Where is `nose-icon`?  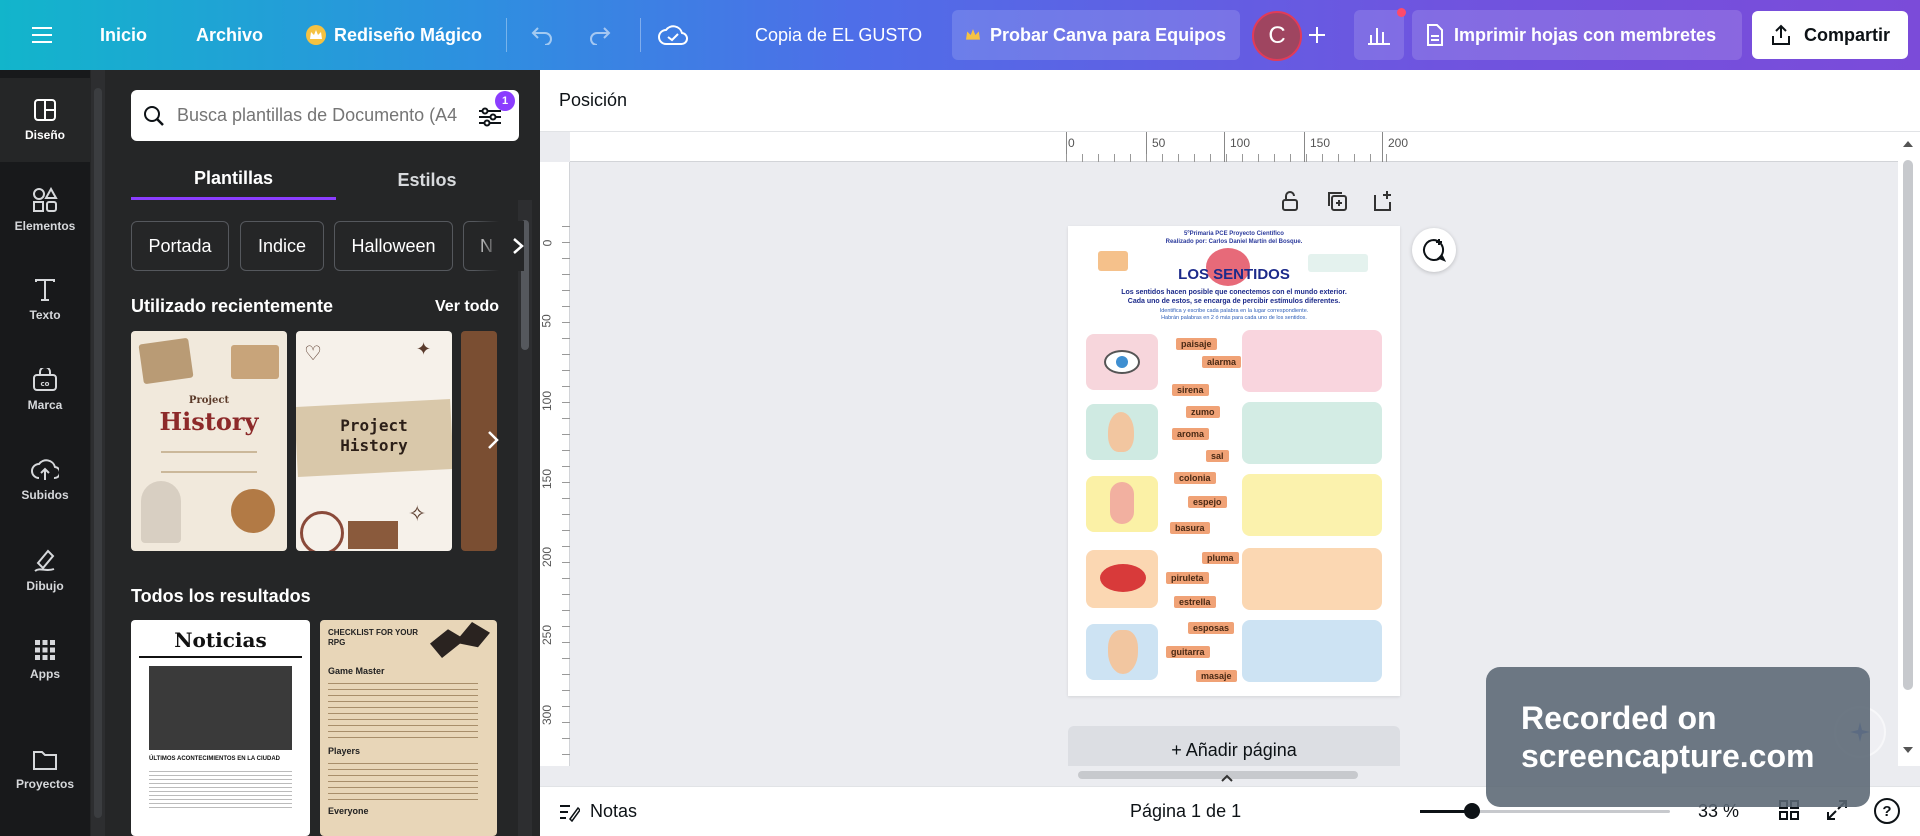 nose-icon is located at coordinates (1123, 652).